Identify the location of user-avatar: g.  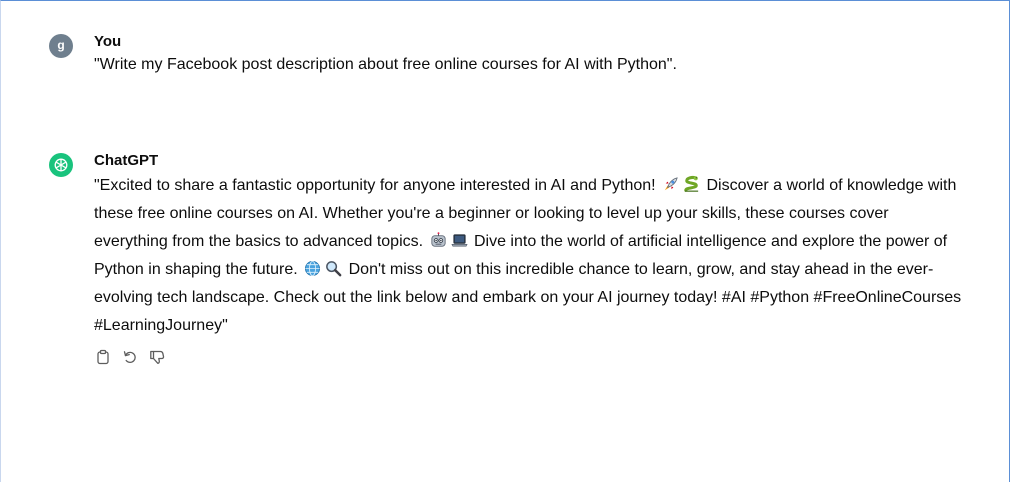
(61, 46).